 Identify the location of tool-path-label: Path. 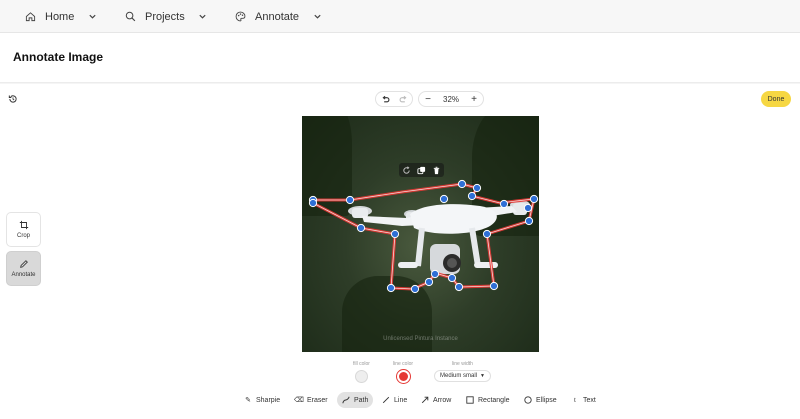
(361, 400).